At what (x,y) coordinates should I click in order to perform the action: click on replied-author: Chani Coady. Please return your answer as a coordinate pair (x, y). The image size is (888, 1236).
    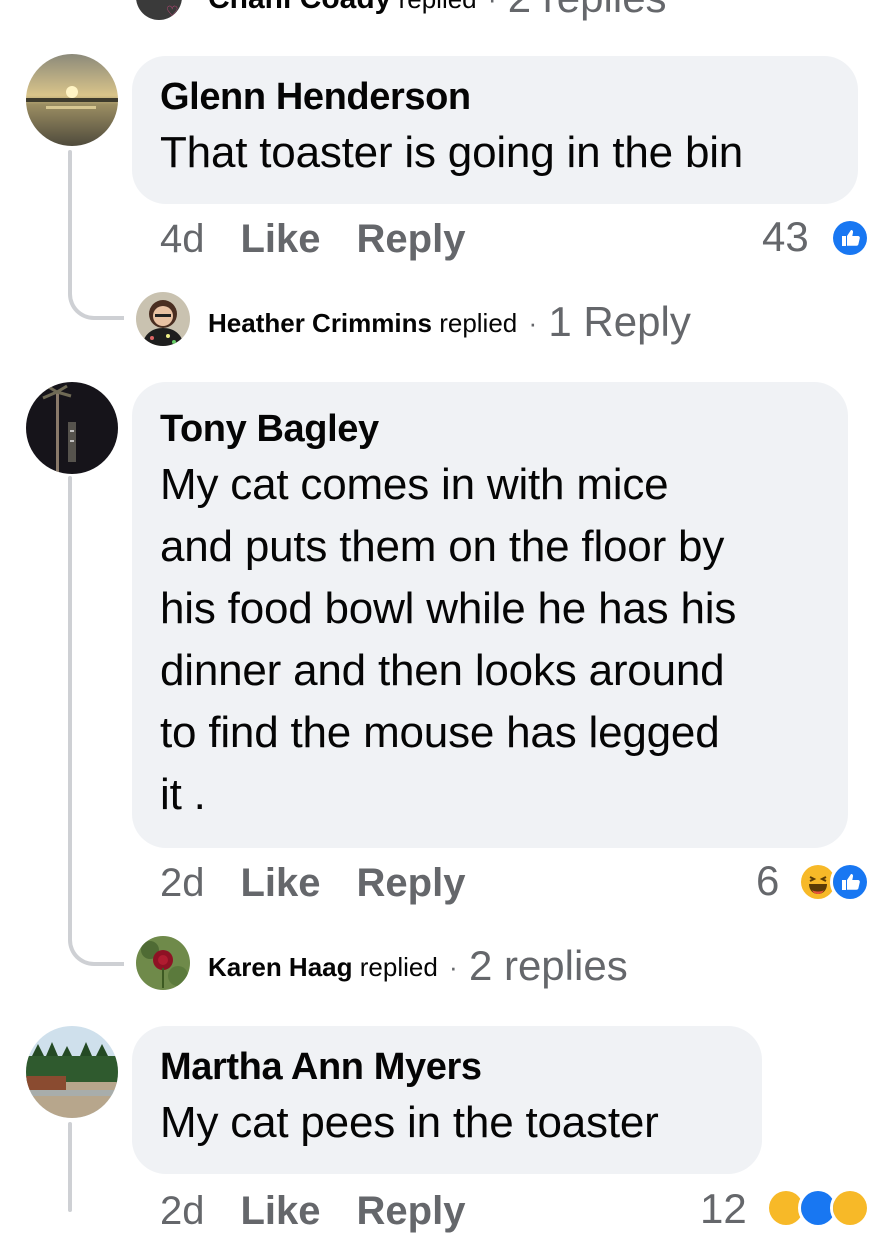
    Looking at the image, I should click on (299, 7).